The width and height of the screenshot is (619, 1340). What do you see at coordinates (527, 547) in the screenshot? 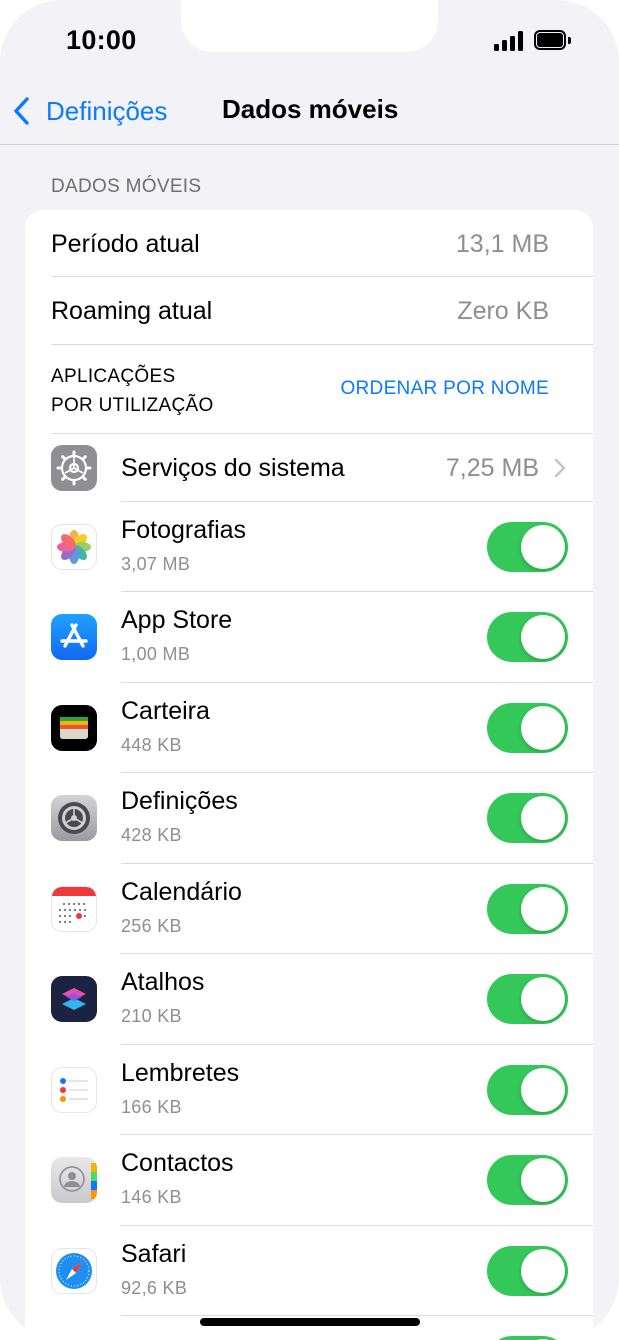
I see `photos-data-toggle` at bounding box center [527, 547].